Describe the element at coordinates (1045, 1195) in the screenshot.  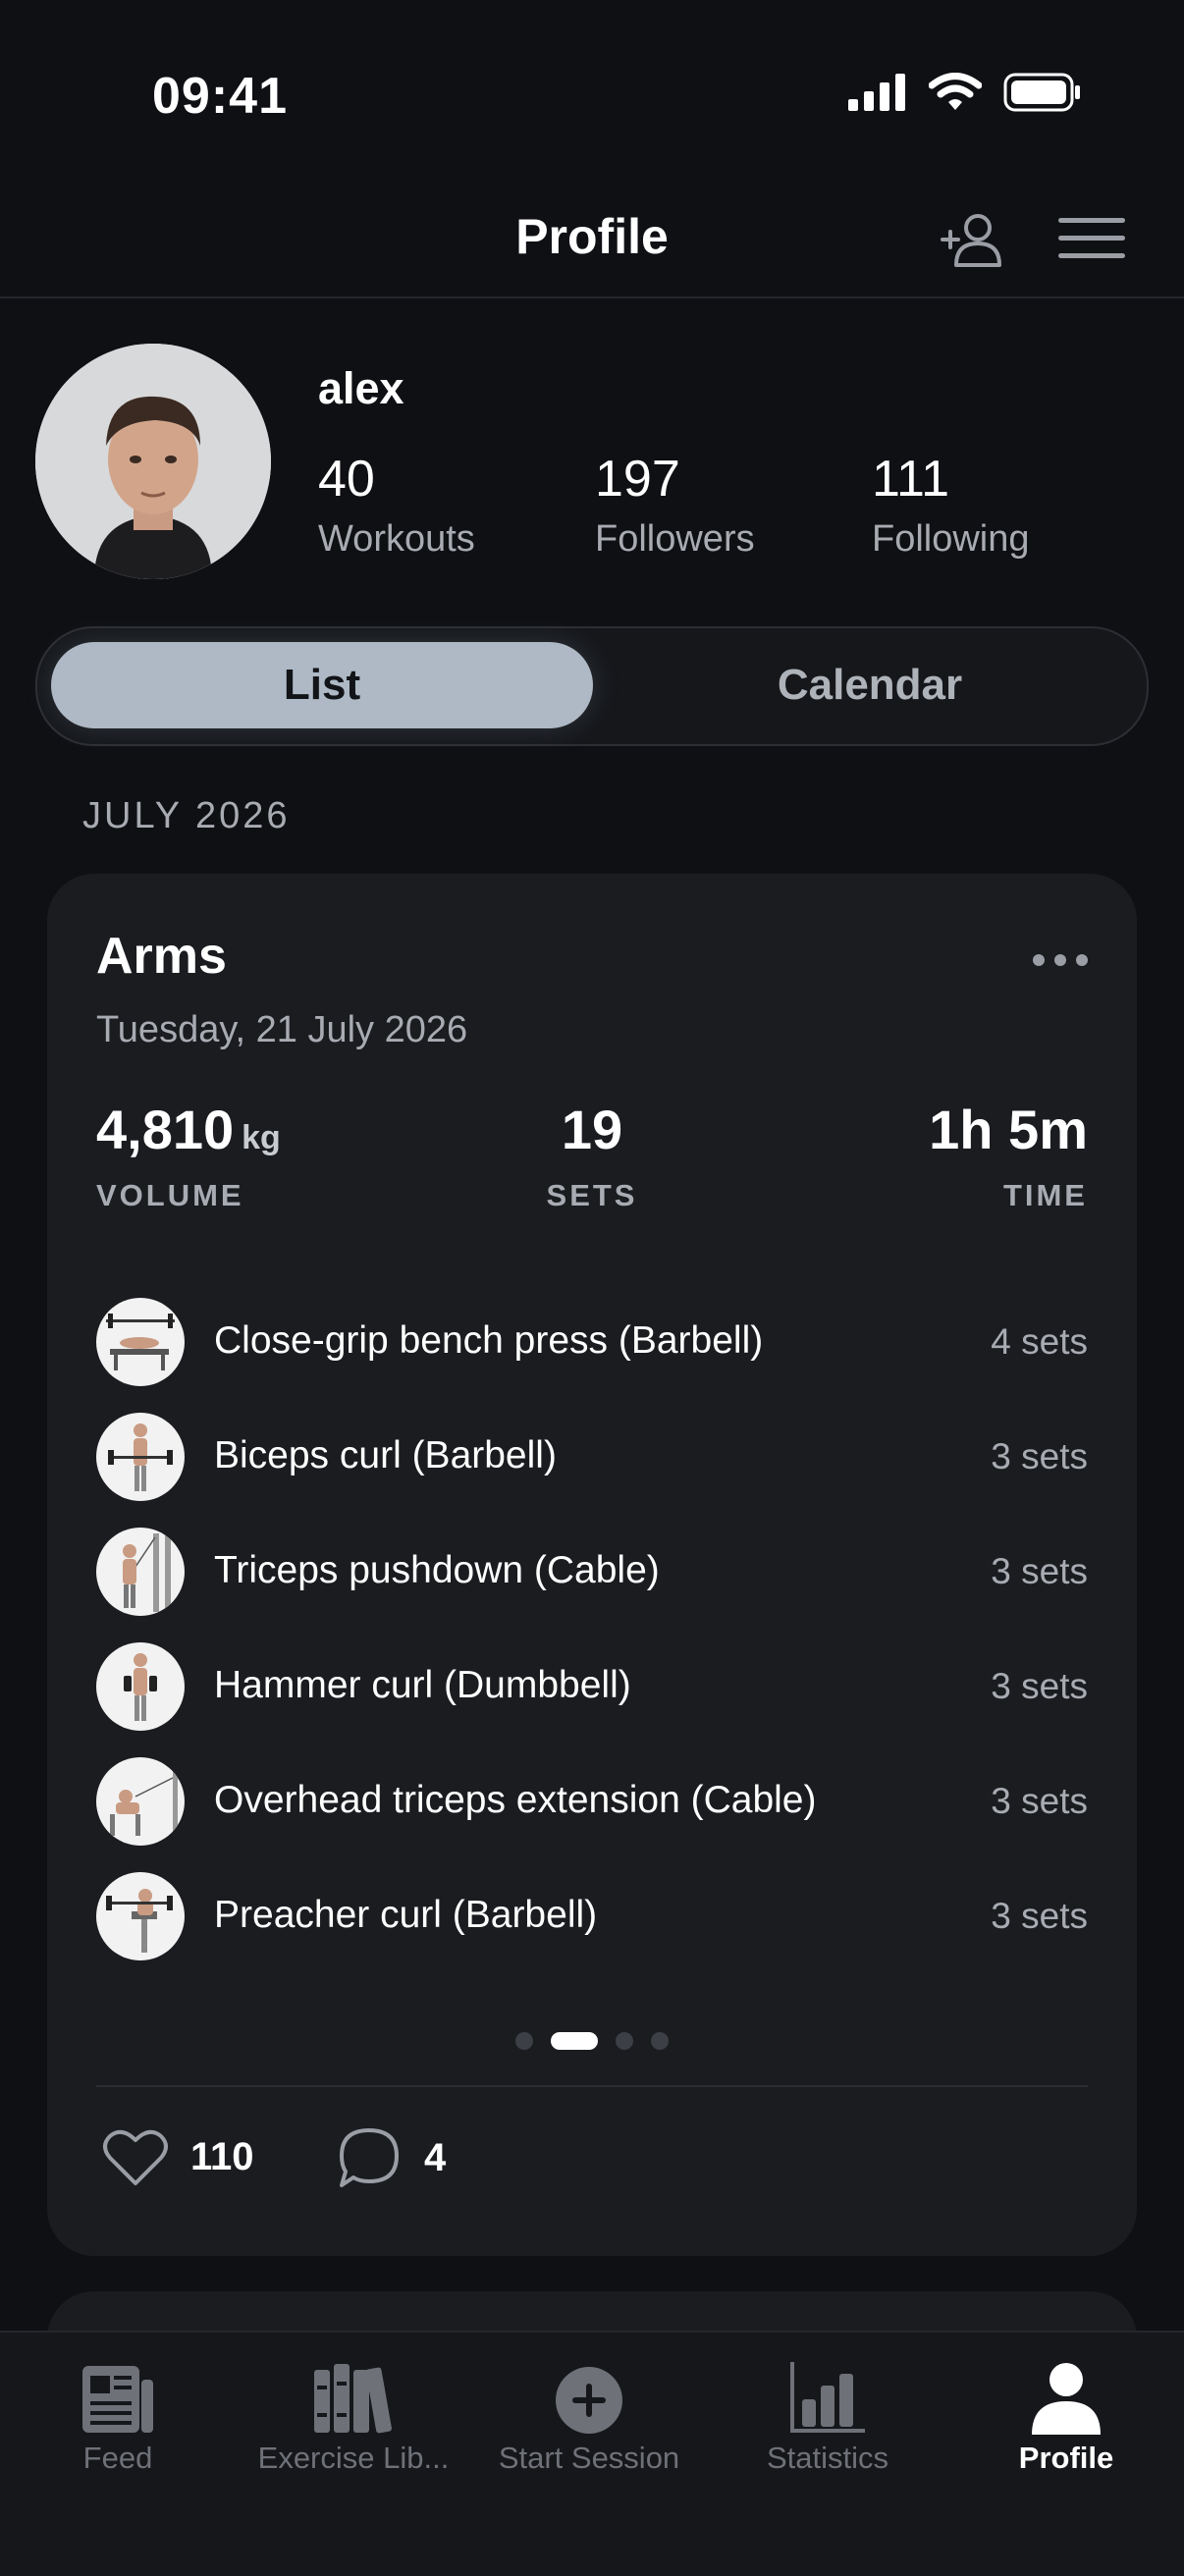
I see `time-label: TIME` at that location.